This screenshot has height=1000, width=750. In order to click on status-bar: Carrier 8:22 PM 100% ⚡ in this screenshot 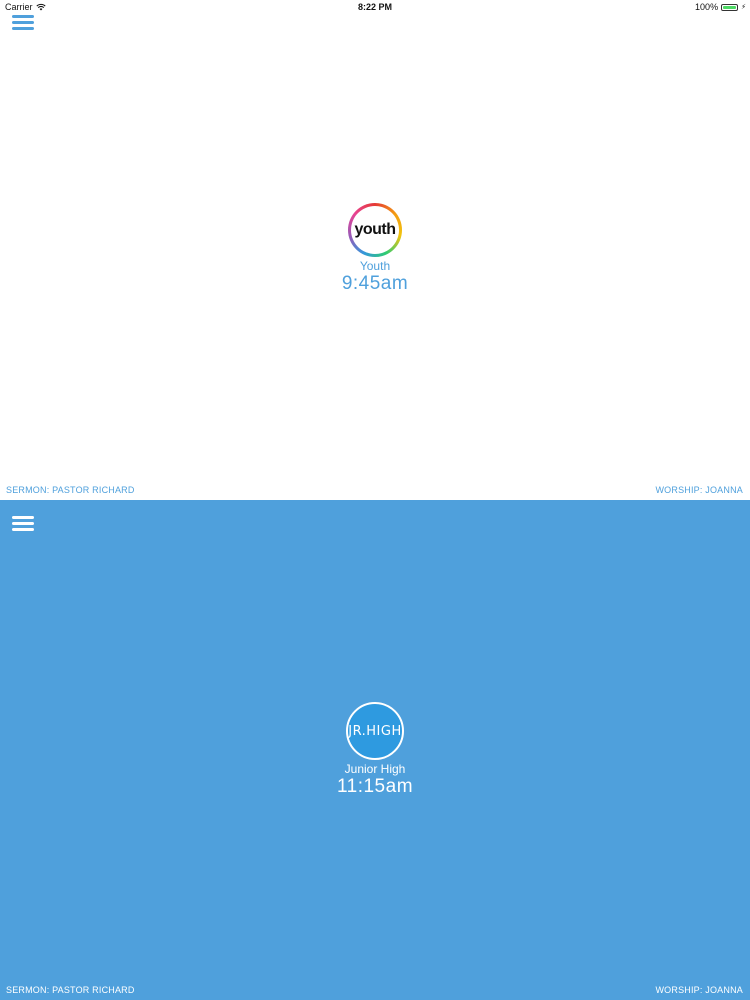, I will do `click(375, 7)`.